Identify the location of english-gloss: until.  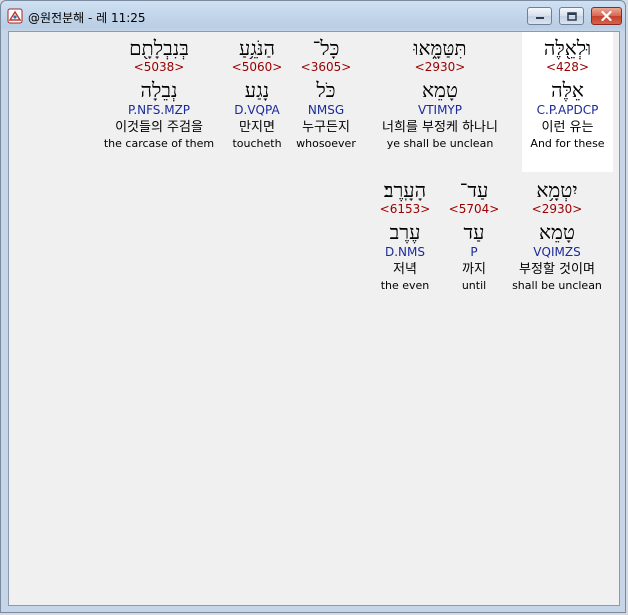
(474, 285).